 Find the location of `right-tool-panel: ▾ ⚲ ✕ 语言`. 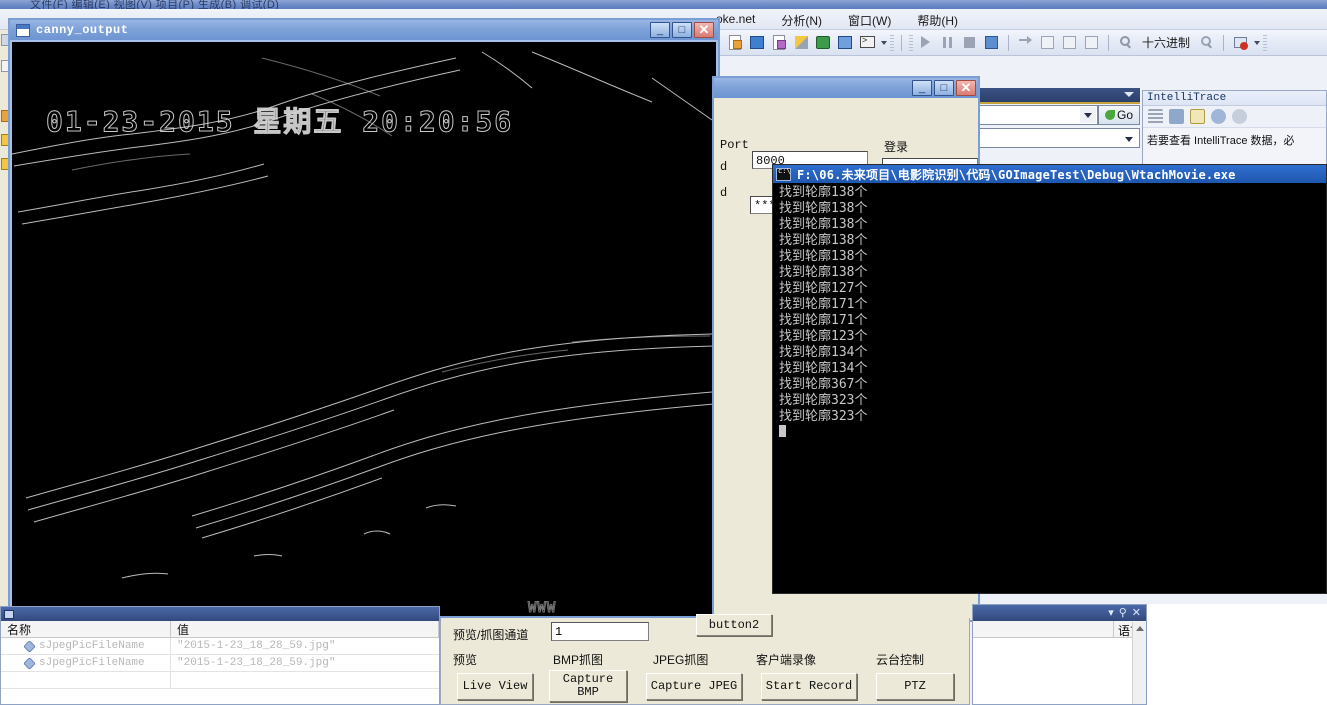

right-tool-panel: ▾ ⚲ ✕ 语言 is located at coordinates (1059, 654).